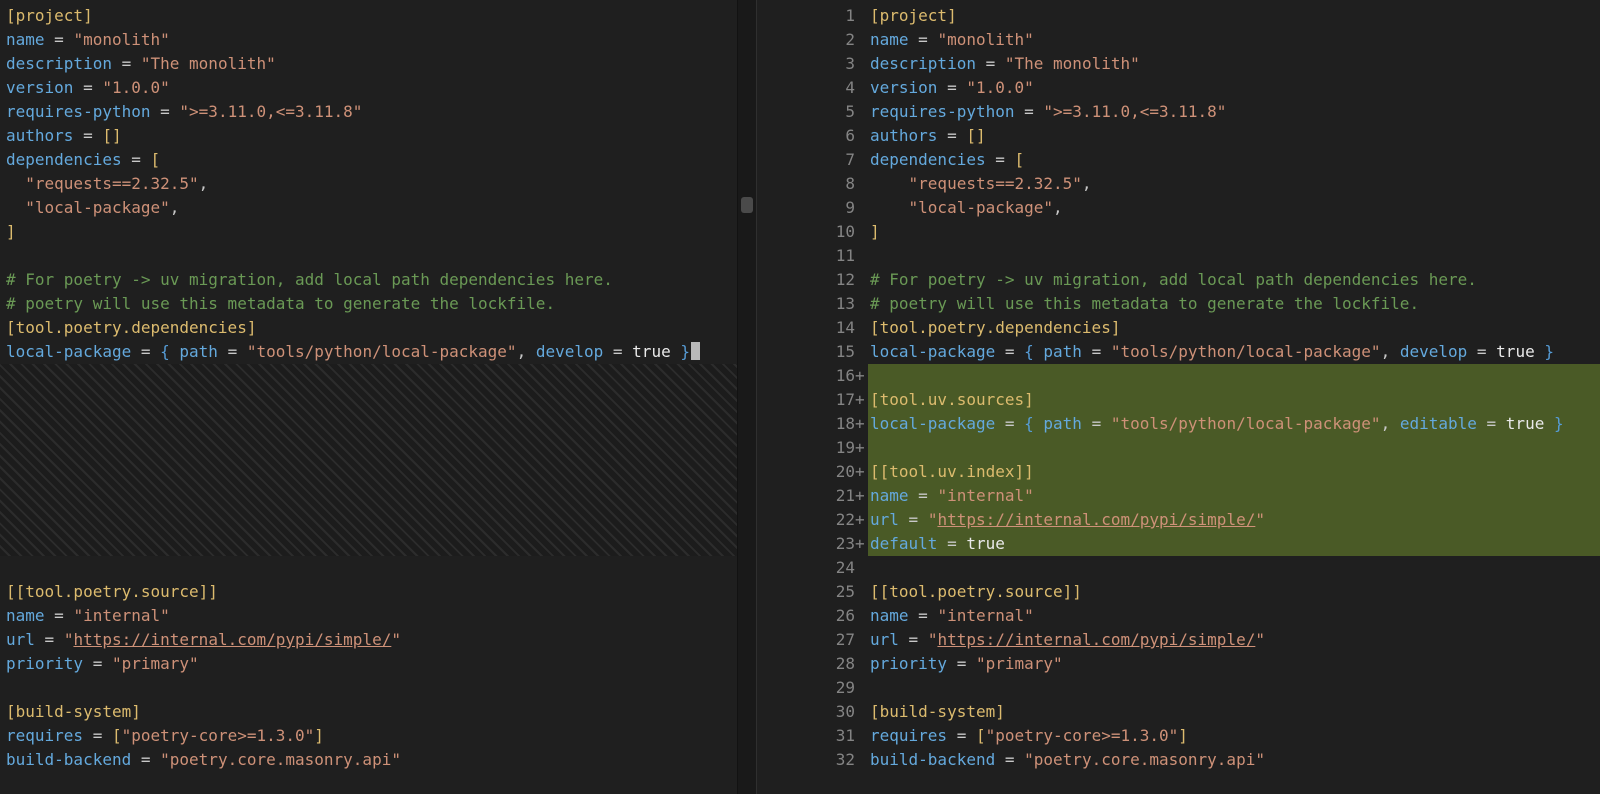 The height and width of the screenshot is (794, 1600). I want to click on line-number: 26, so click(806, 616).